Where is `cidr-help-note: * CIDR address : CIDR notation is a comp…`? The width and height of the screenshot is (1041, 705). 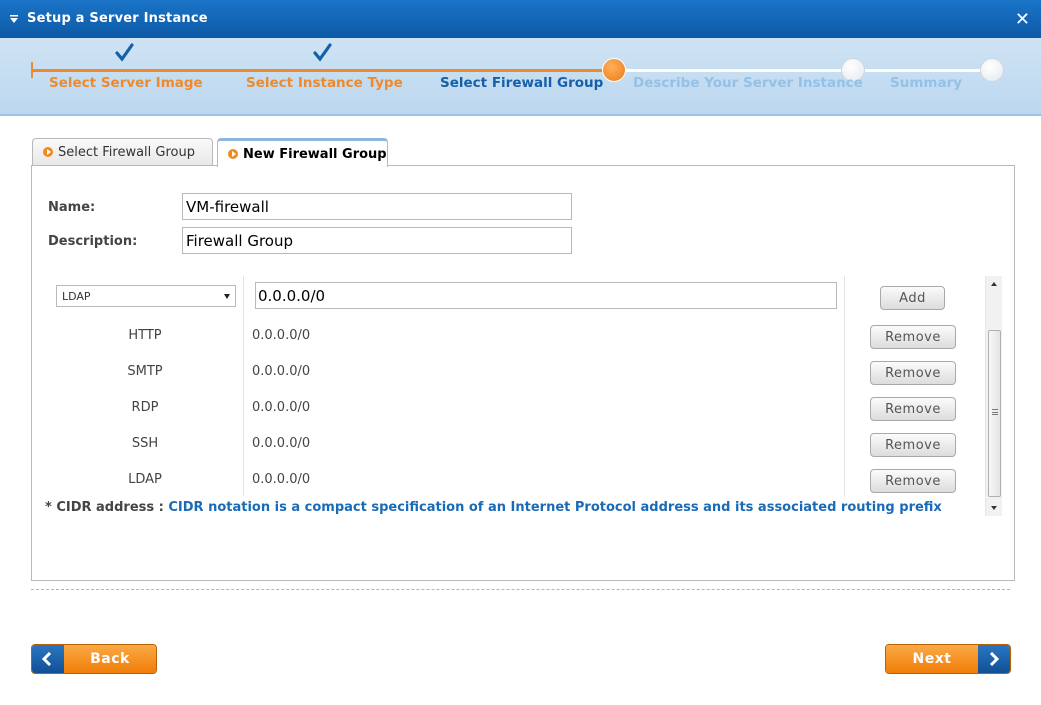 cidr-help-note: * CIDR address : CIDR notation is a comp… is located at coordinates (493, 507).